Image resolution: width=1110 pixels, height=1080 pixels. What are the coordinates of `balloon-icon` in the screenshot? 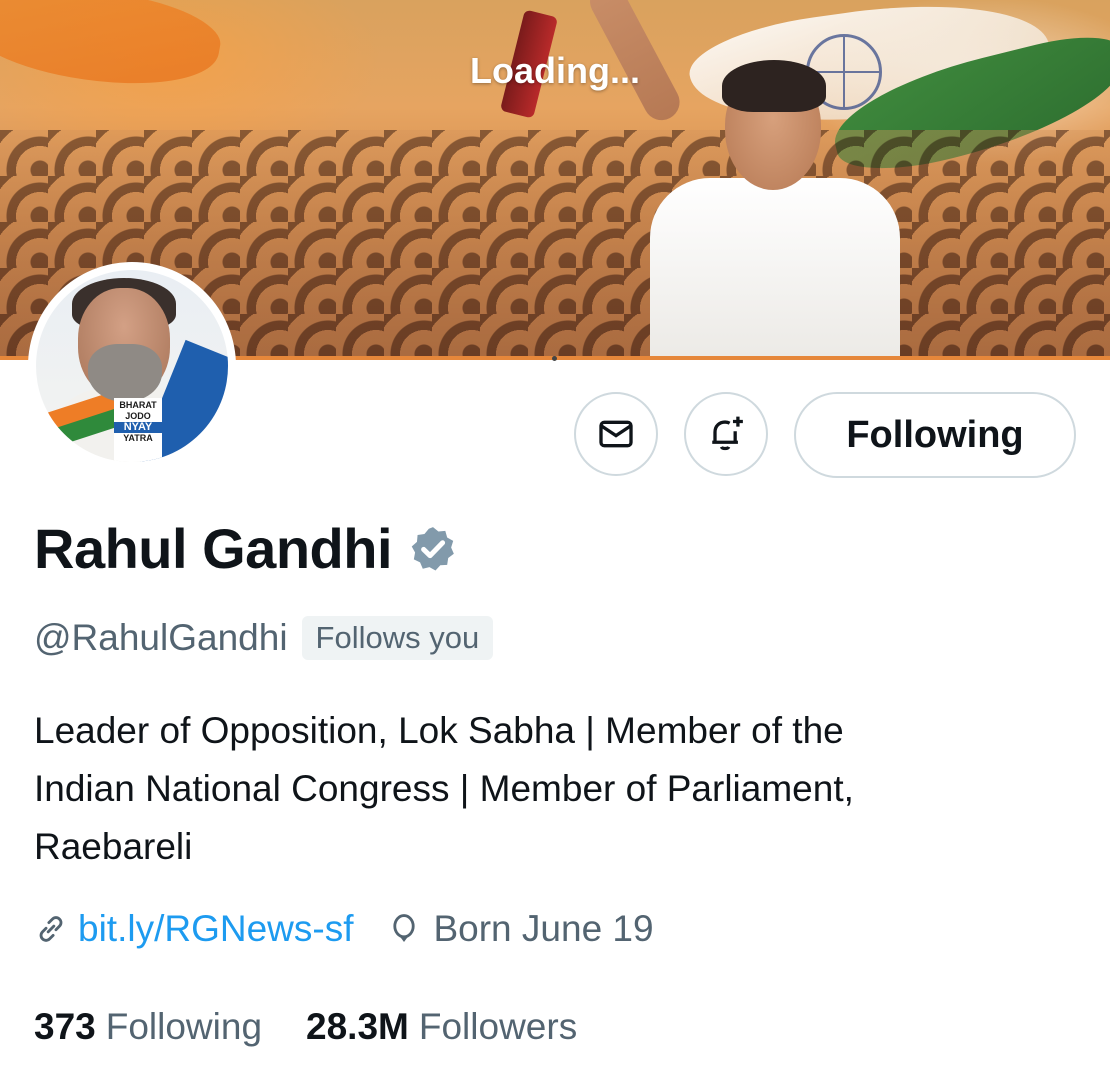 It's located at (404, 928).